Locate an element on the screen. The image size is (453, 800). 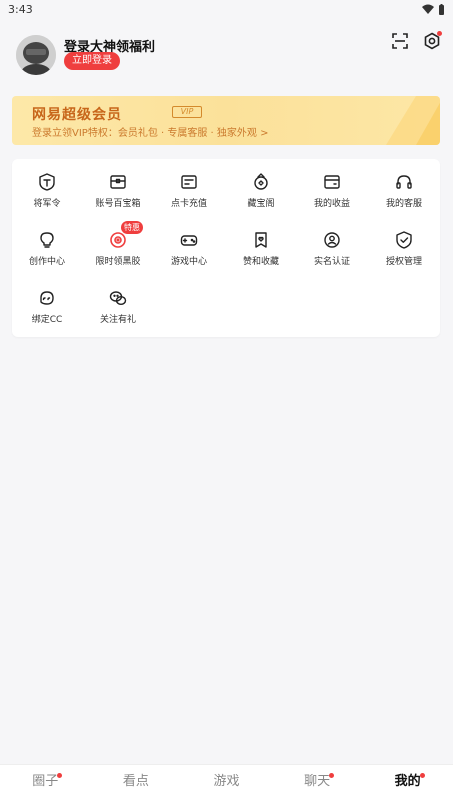
grid-item-label: 藏宝阁 is located at coordinates (261, 204).